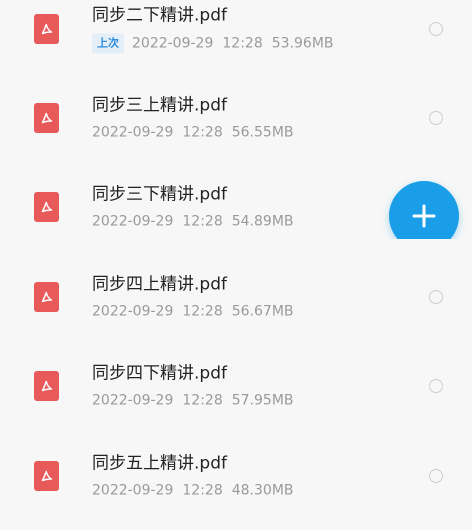  I want to click on file-name: 同步三上精讲.pdf, so click(159, 105).